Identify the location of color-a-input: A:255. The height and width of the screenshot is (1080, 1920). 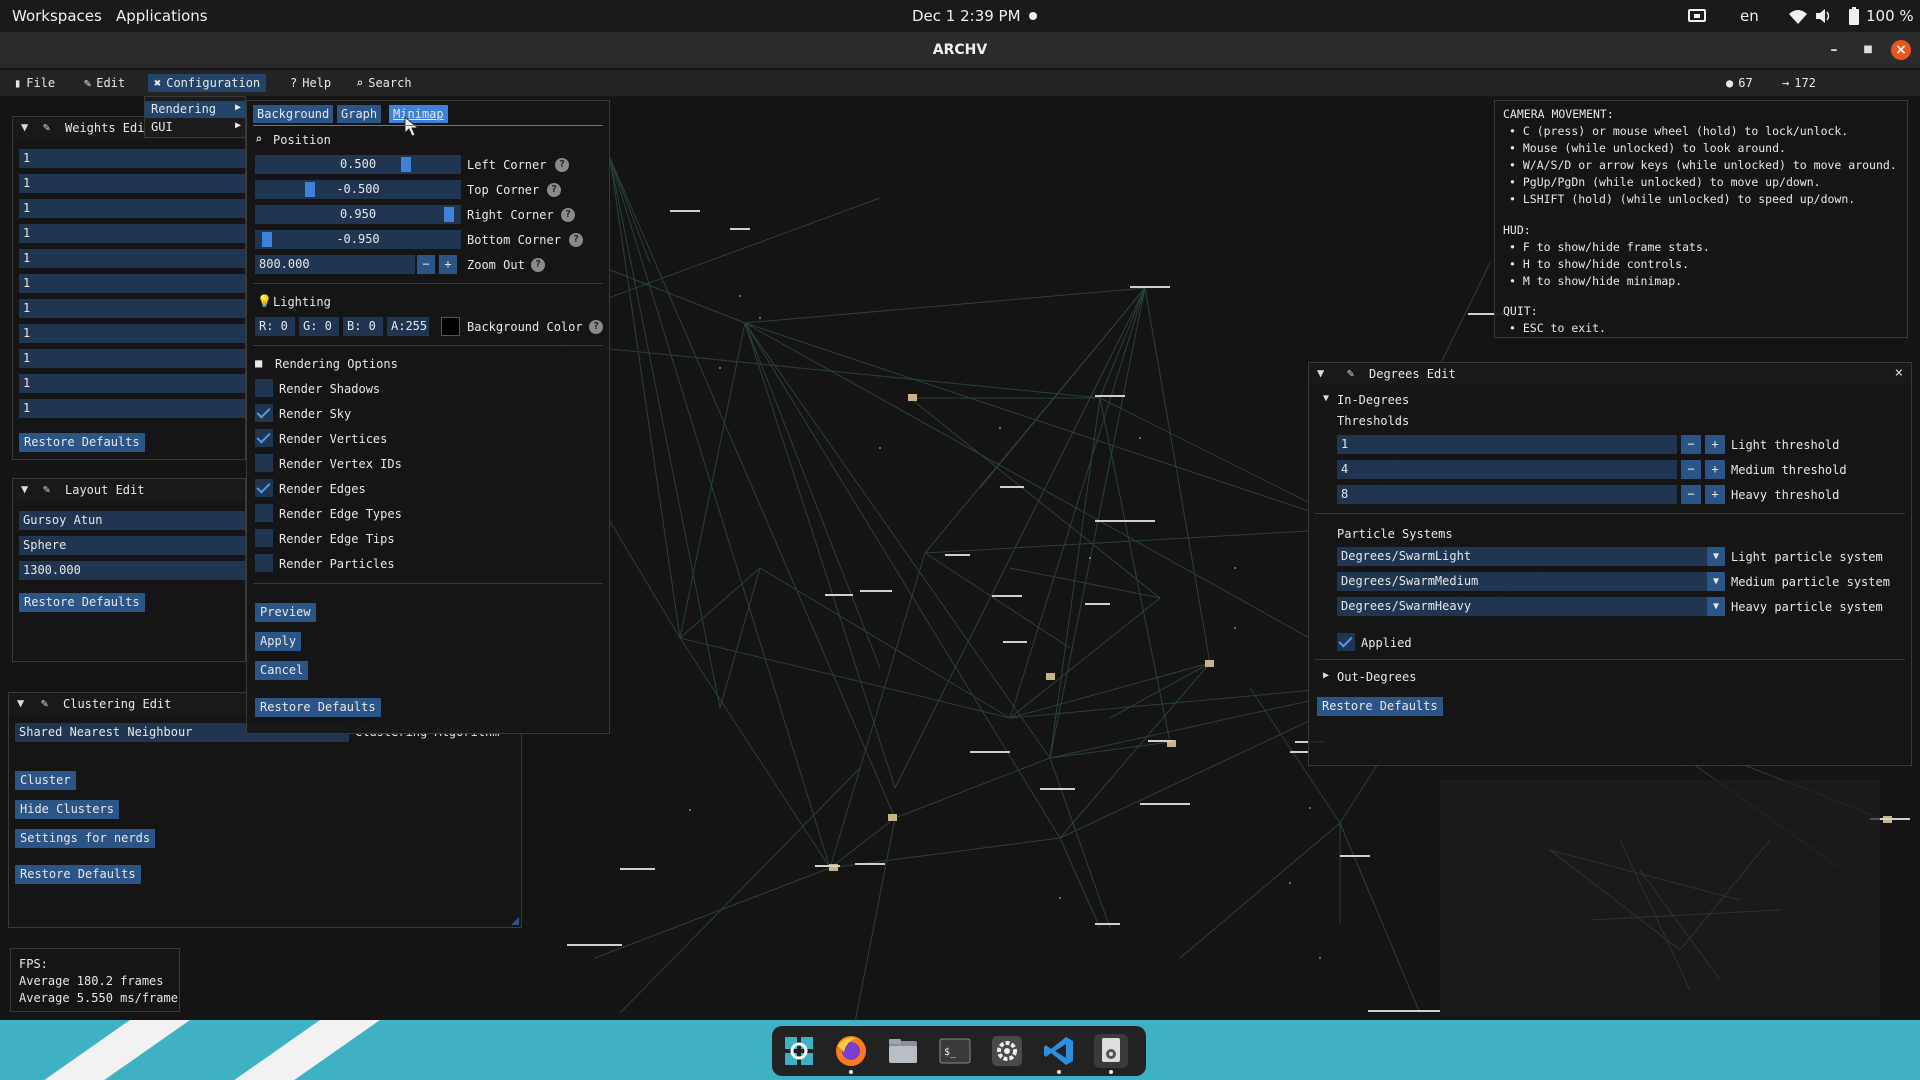
(408, 326).